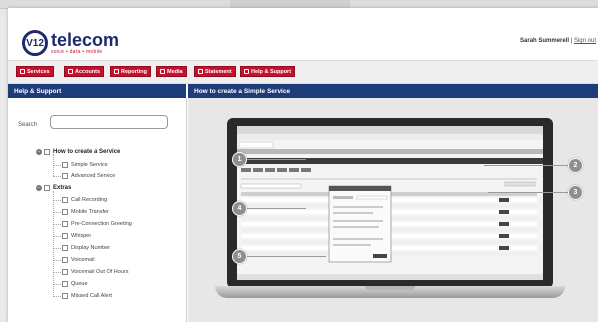  What do you see at coordinates (372, 197) in the screenshot?
I see `embedded-dialog-field` at bounding box center [372, 197].